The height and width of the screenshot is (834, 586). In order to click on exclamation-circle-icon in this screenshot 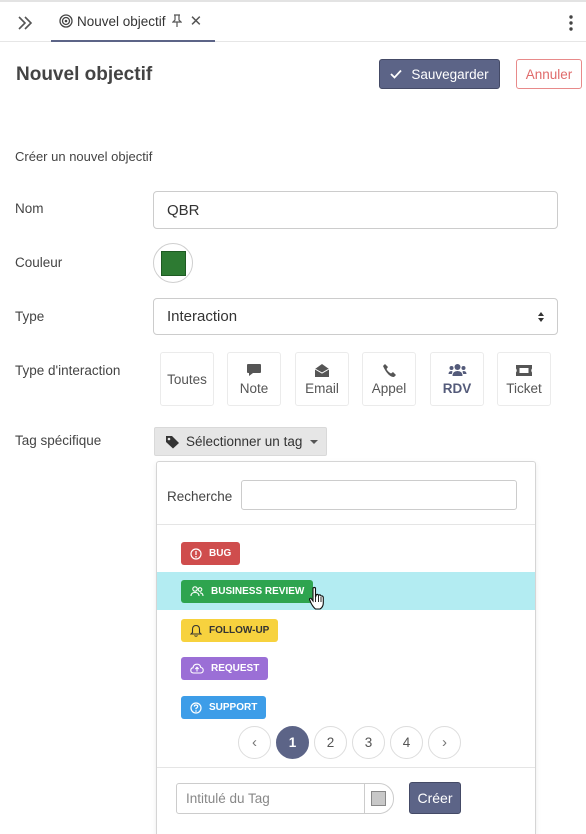, I will do `click(196, 553)`.